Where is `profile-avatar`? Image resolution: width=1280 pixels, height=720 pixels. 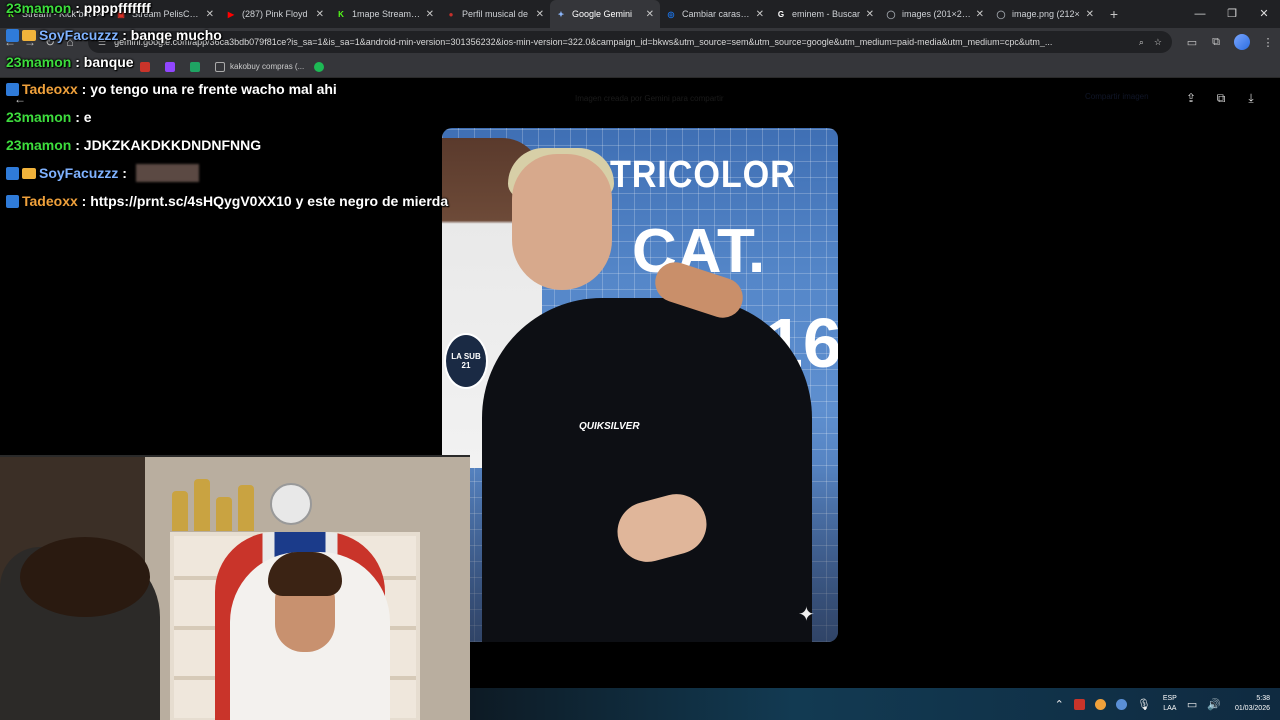
profile-avatar is located at coordinates (1242, 42).